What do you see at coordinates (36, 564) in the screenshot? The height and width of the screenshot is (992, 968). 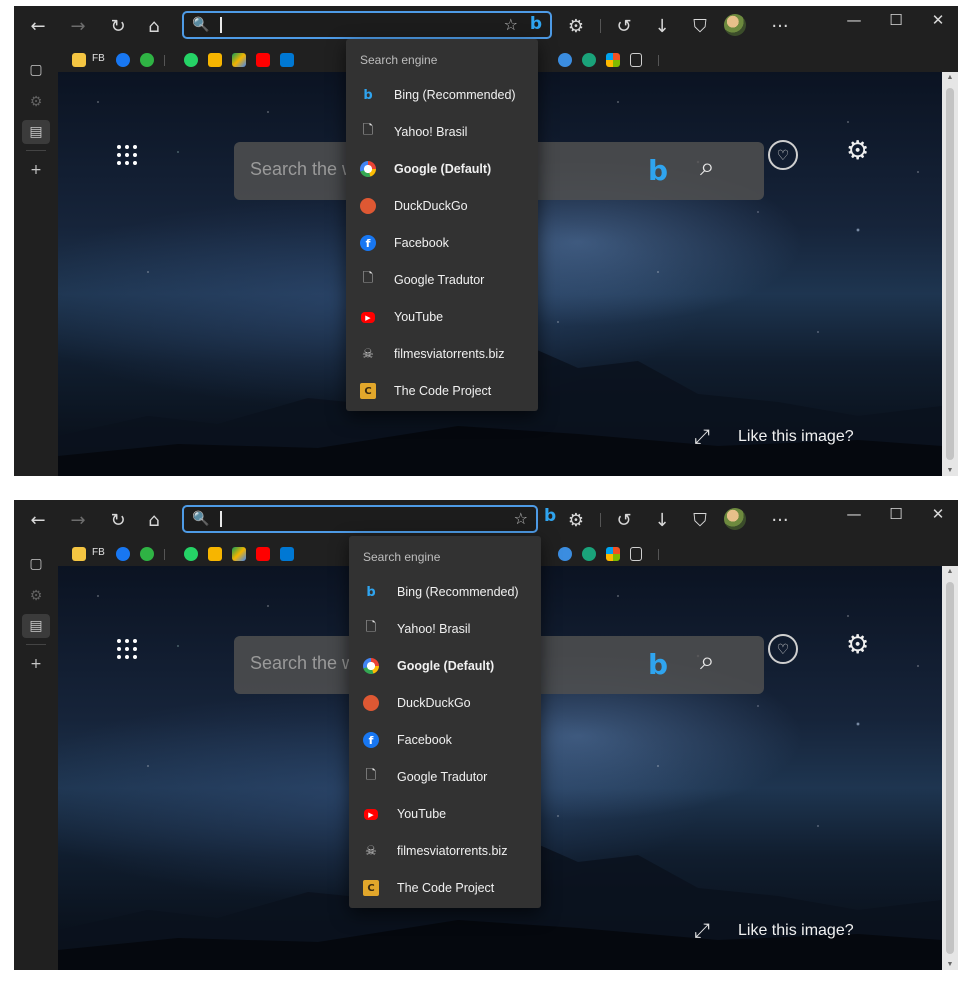 I see `tabs-icon: ▢` at bounding box center [36, 564].